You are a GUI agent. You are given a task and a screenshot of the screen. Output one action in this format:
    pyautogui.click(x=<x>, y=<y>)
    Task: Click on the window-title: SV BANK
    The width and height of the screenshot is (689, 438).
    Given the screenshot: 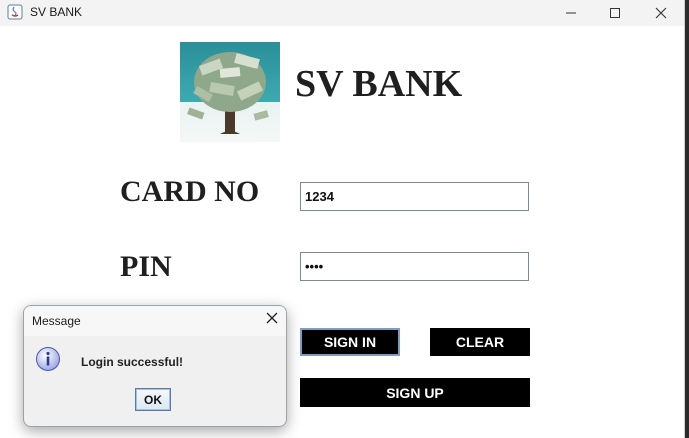 What is the action you would take?
    pyautogui.click(x=56, y=12)
    